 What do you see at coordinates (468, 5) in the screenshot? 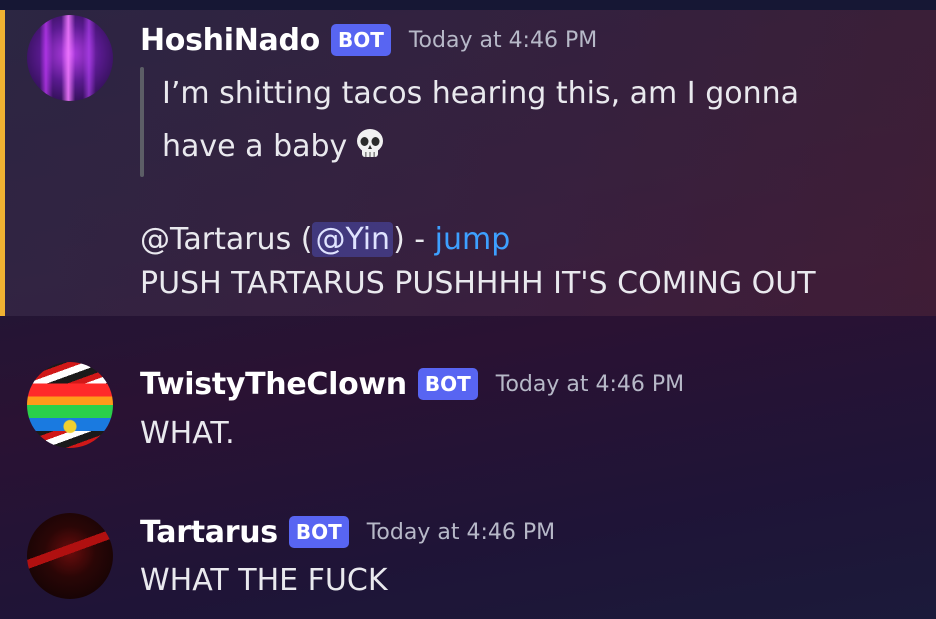
I see `top-strip` at bounding box center [468, 5].